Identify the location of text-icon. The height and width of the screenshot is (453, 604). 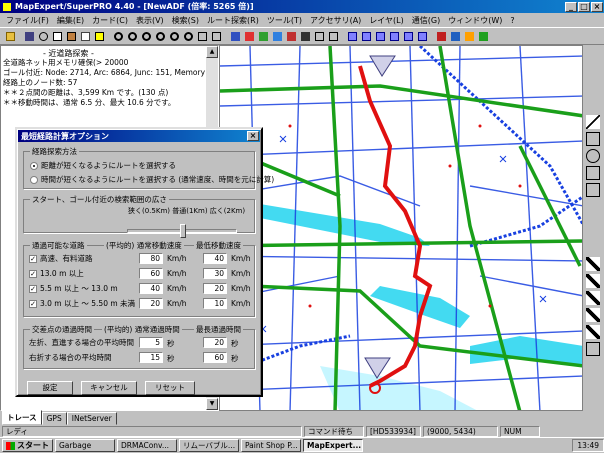
(305, 36).